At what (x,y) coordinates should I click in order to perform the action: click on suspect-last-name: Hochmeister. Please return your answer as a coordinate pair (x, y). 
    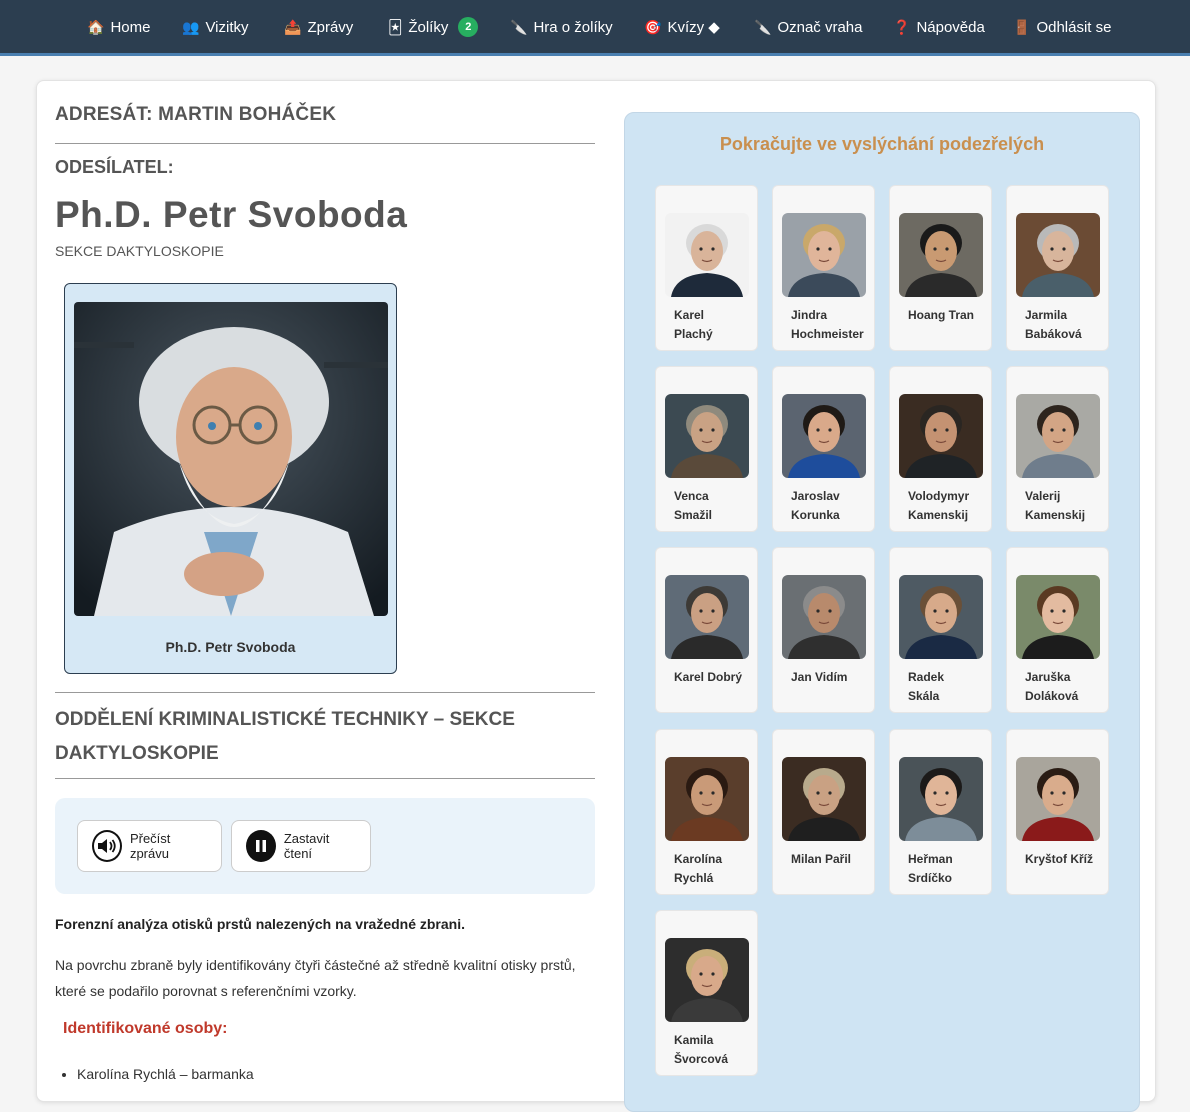
    Looking at the image, I should click on (827, 334).